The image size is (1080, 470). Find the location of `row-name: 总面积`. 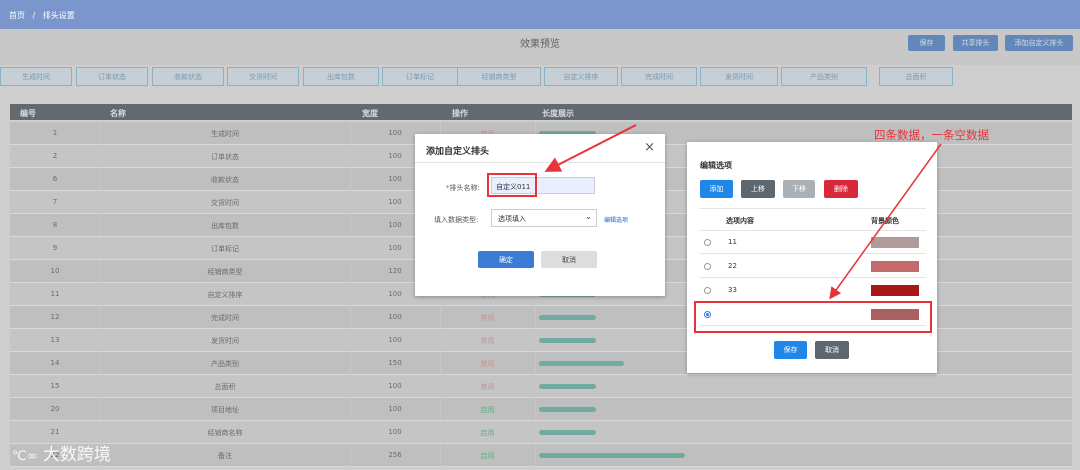

row-name: 总面积 is located at coordinates (225, 387).